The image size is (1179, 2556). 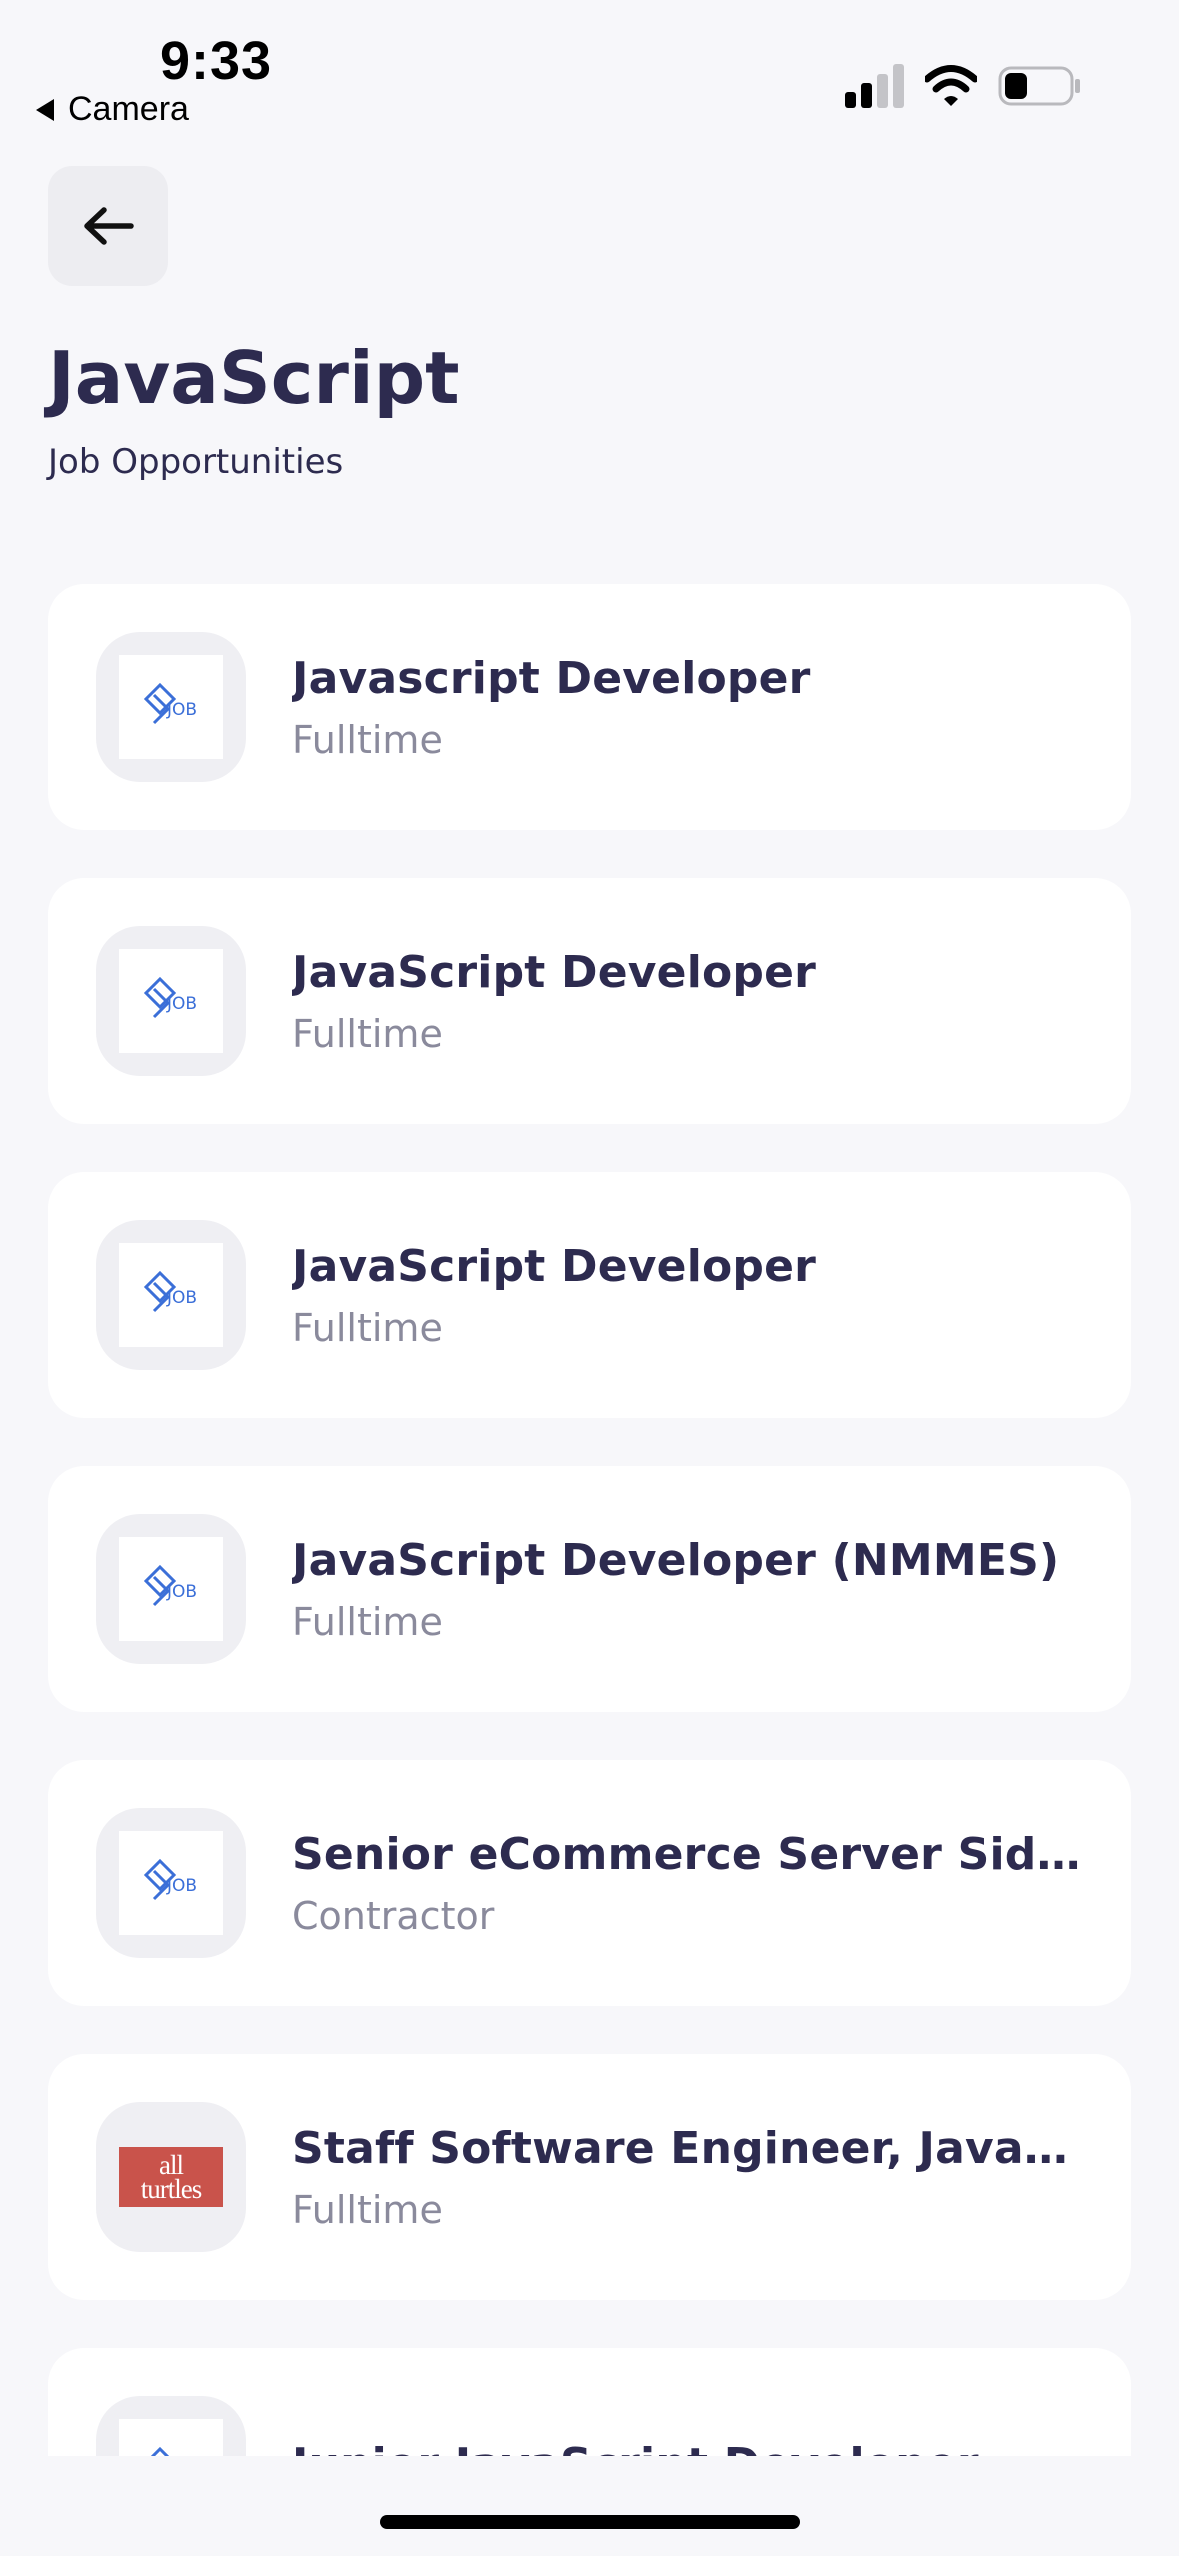 What do you see at coordinates (590, 2522) in the screenshot?
I see `home-indicator` at bounding box center [590, 2522].